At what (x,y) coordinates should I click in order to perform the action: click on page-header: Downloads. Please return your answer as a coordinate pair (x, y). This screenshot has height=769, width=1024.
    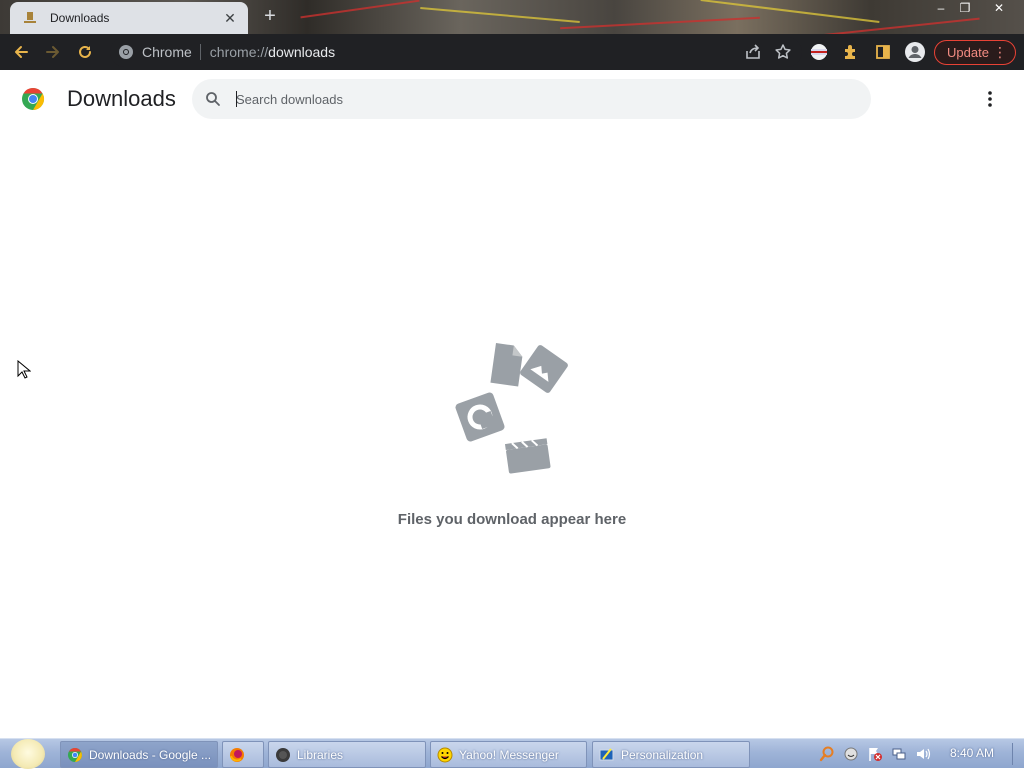
    Looking at the image, I should click on (512, 99).